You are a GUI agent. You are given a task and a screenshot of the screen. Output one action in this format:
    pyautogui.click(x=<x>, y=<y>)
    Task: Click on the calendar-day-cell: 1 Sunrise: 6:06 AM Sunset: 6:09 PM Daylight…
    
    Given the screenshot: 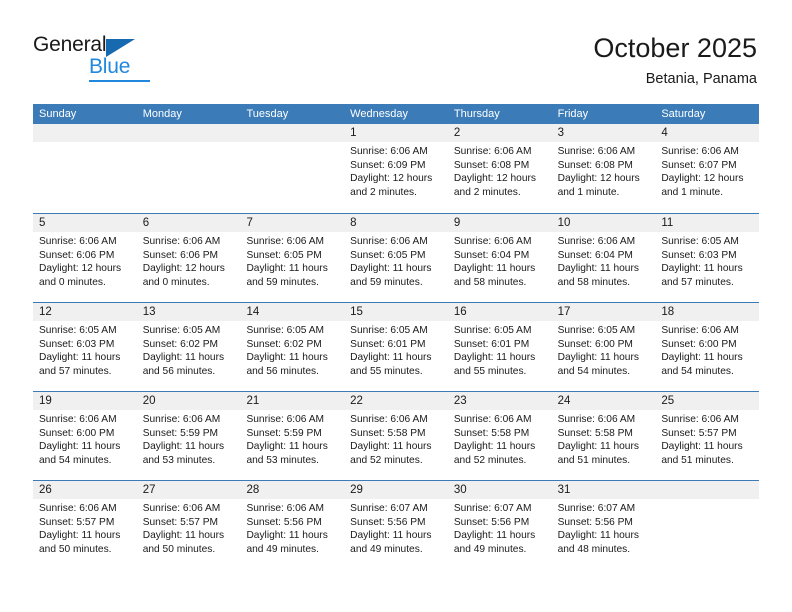 What is the action you would take?
    pyautogui.click(x=396, y=168)
    